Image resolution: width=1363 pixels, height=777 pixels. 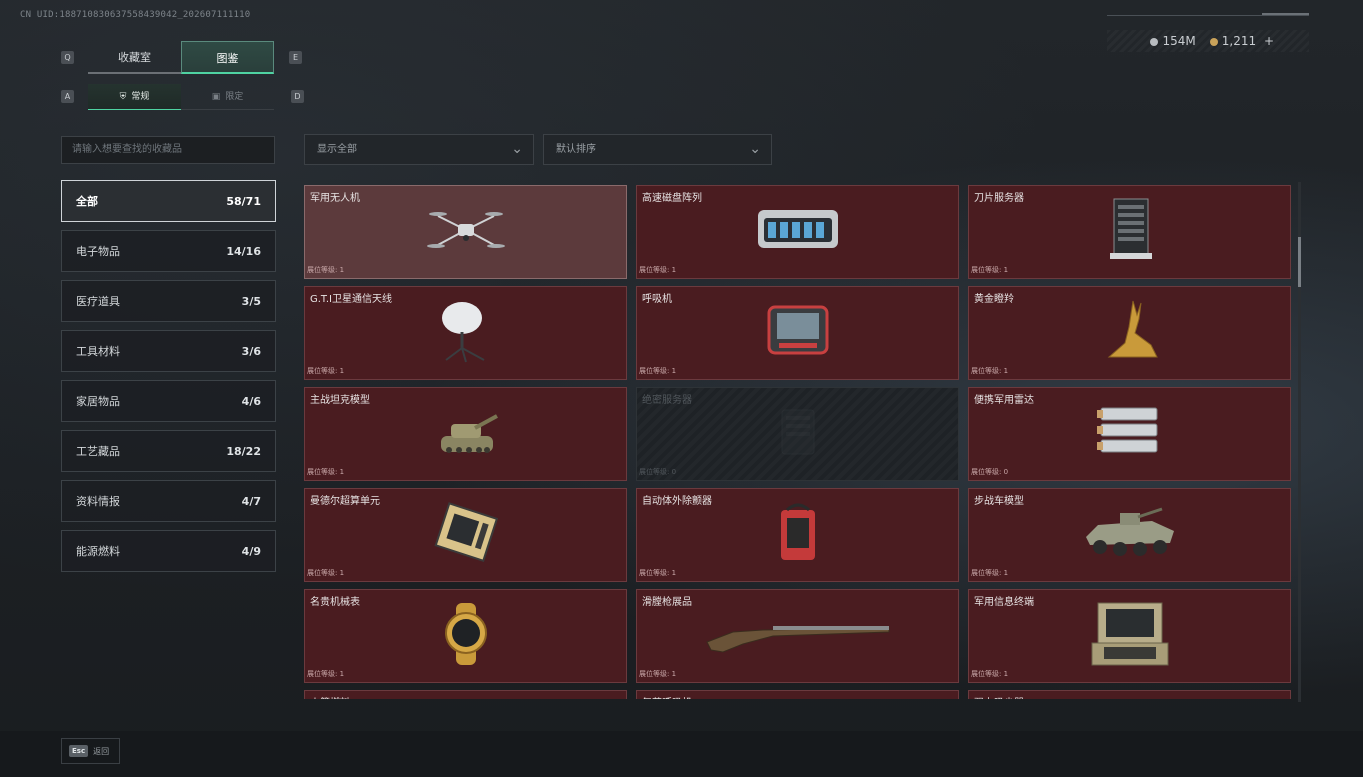 I want to click on top-tabs: 收藏室 图鉴, so click(x=181, y=57).